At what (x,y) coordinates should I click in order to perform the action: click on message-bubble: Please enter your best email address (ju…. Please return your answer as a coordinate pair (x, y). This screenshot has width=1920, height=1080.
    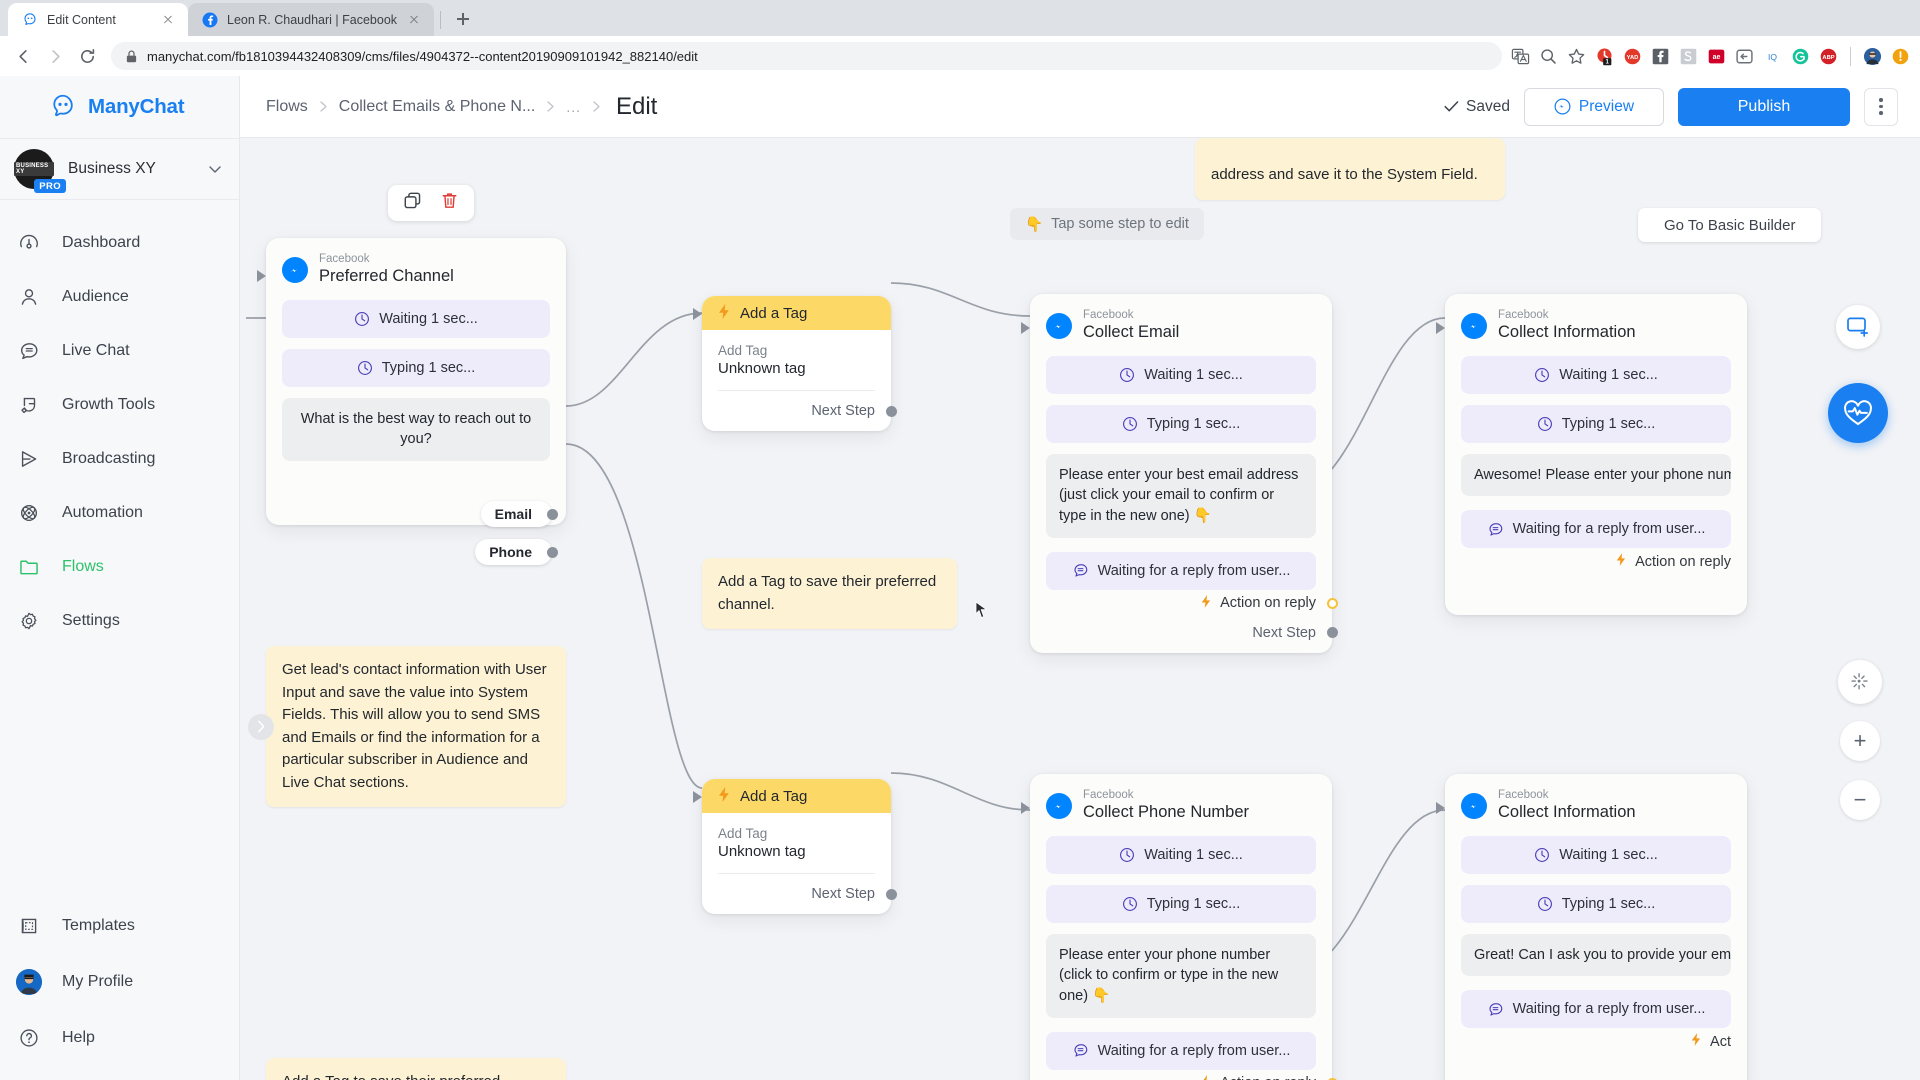
    Looking at the image, I should click on (1181, 495).